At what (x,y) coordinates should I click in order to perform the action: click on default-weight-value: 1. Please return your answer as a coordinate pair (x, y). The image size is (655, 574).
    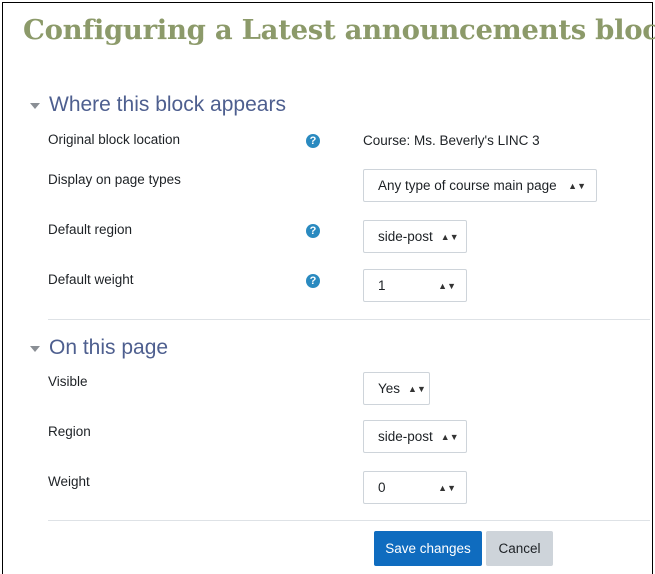
    Looking at the image, I should click on (382, 285).